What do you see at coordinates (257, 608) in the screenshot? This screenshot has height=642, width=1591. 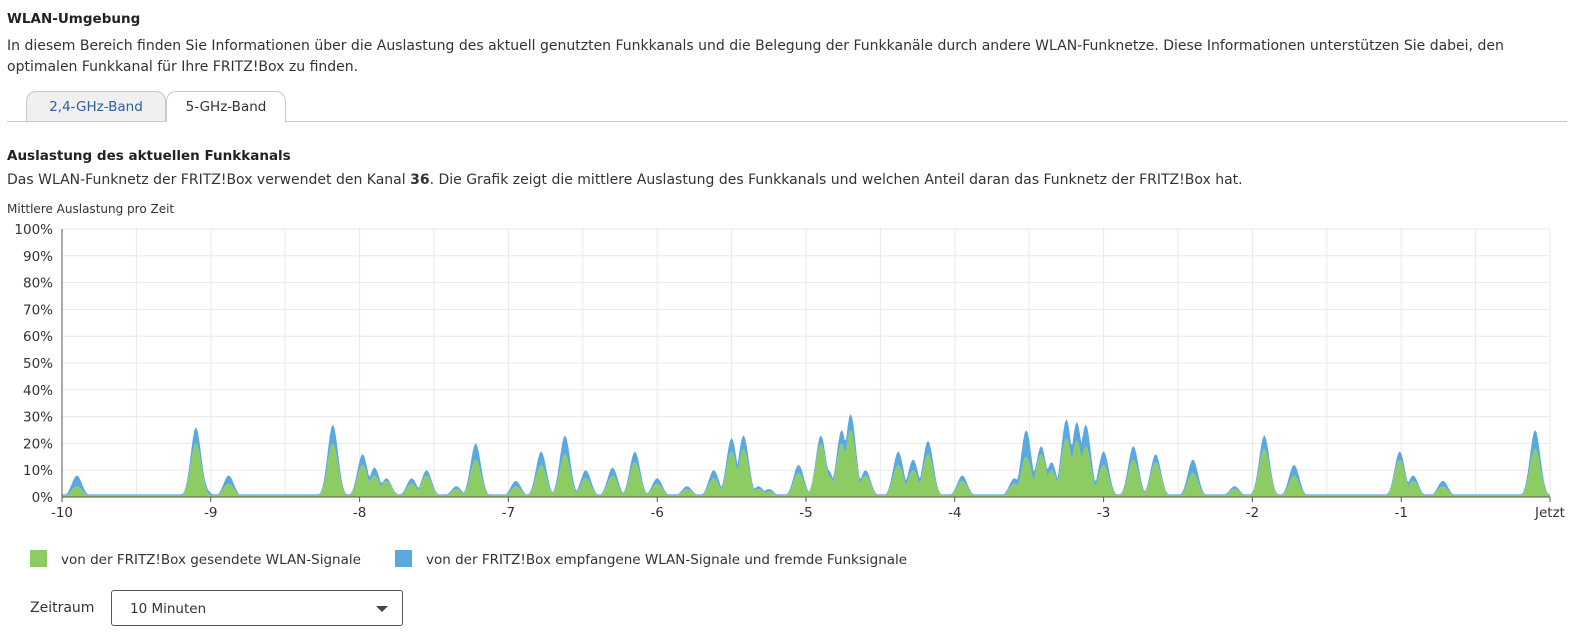 I see `period-select: 10 Minuten` at bounding box center [257, 608].